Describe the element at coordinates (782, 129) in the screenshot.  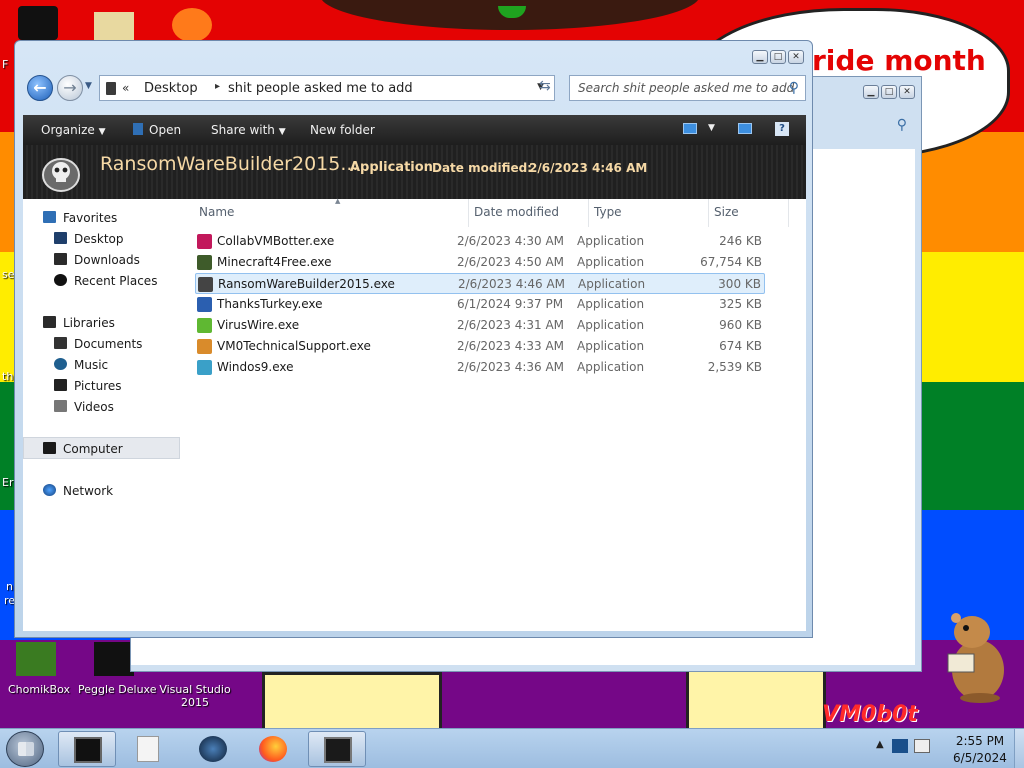
I see `help-icon: ?` at that location.